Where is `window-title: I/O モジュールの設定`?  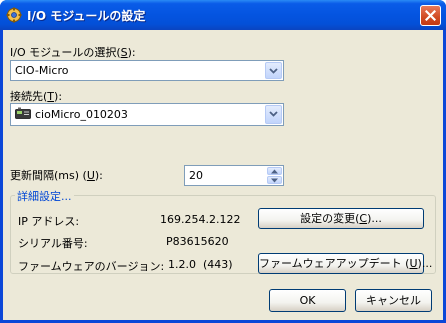
window-title: I/O モジュールの設定 is located at coordinates (86, 16).